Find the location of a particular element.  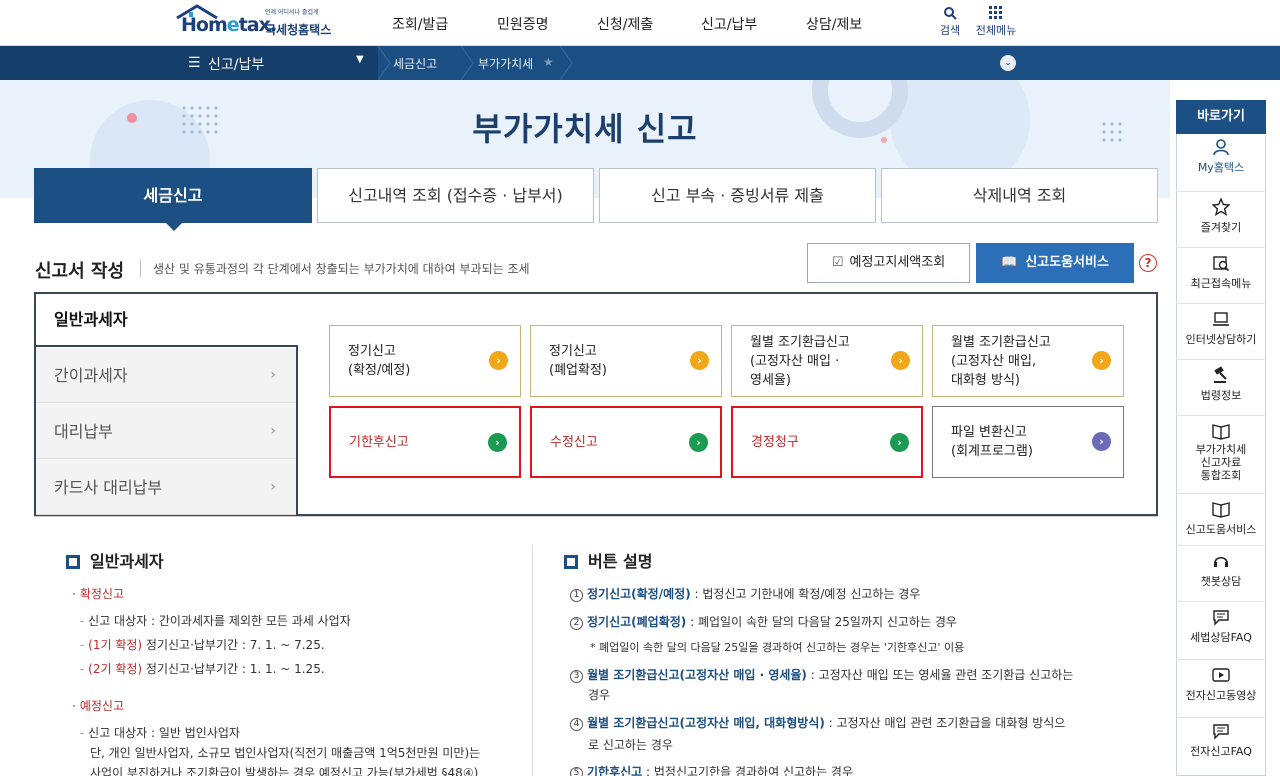

quick-tax-law-faq: 세법상담FAQ is located at coordinates (1221, 634).